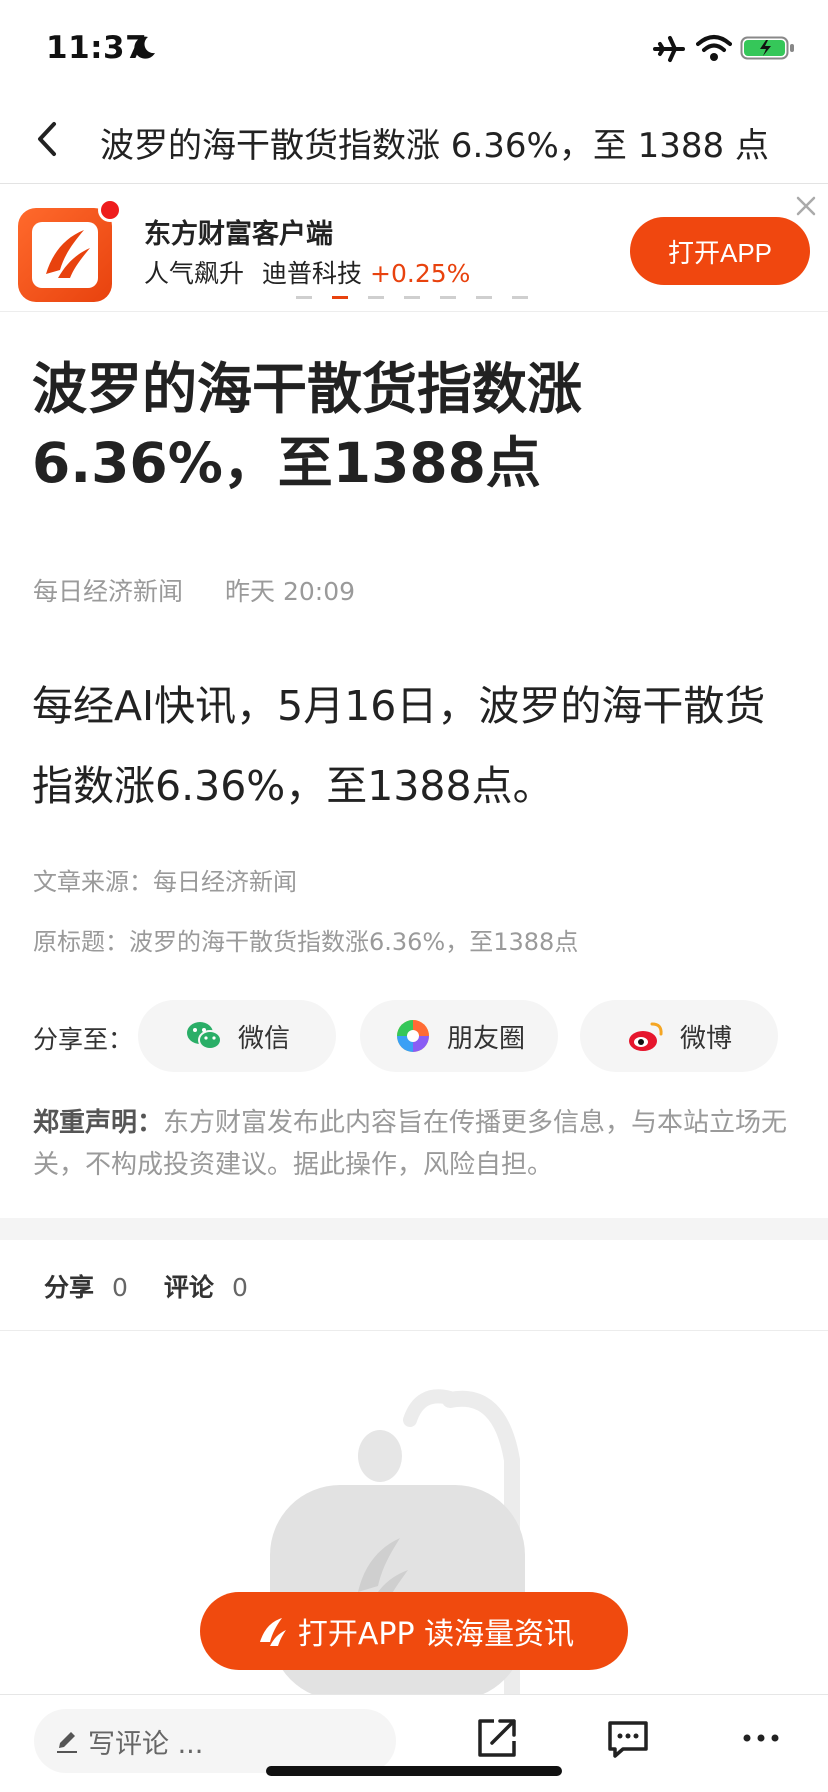 Image resolution: width=828 pixels, height=1792 pixels. Describe the element at coordinates (189, 1287) in the screenshot. I see `comment-count-label: 评论` at that location.